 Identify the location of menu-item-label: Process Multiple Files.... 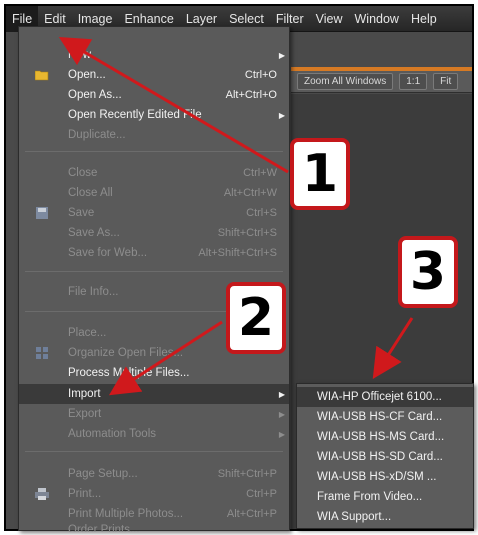
(129, 373).